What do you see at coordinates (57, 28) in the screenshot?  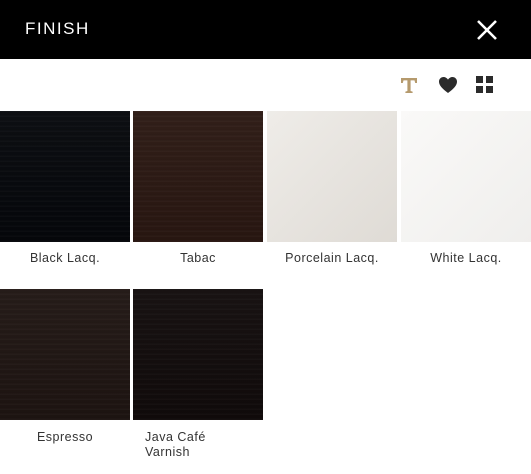 I see `panel-title: FINISH` at bounding box center [57, 28].